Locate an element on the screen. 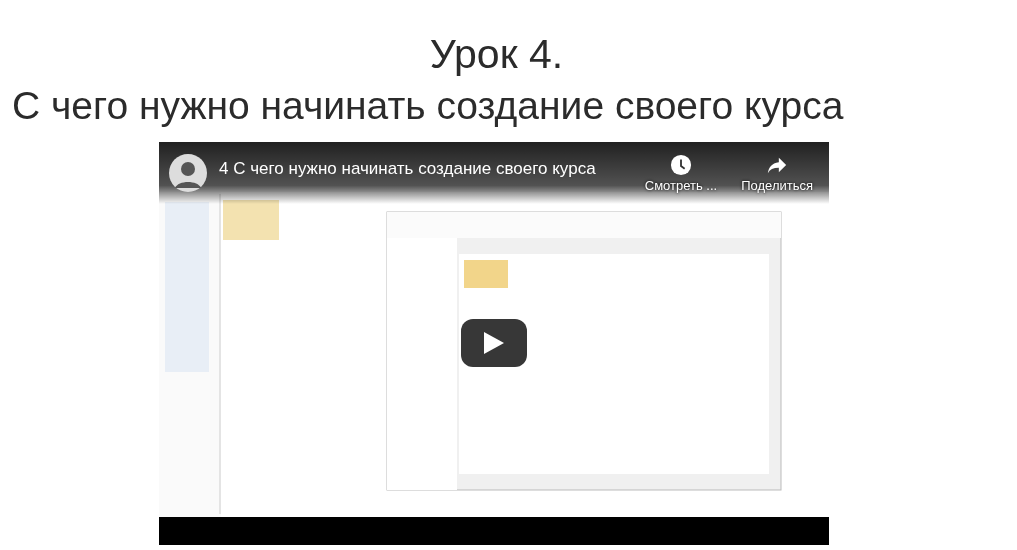 The height and width of the screenshot is (550, 1017). avatar-icon is located at coordinates (188, 173).